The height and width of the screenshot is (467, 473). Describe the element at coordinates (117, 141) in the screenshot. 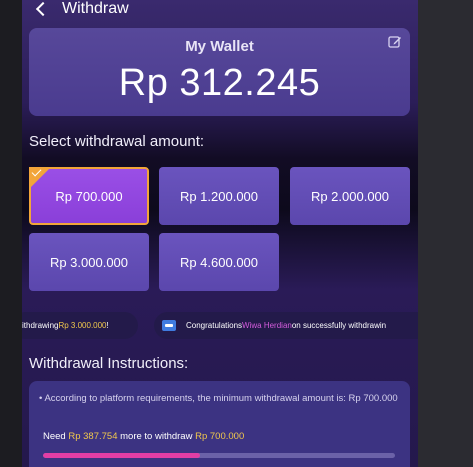

I see `select-amount-label: Select withdrawal amount:` at that location.